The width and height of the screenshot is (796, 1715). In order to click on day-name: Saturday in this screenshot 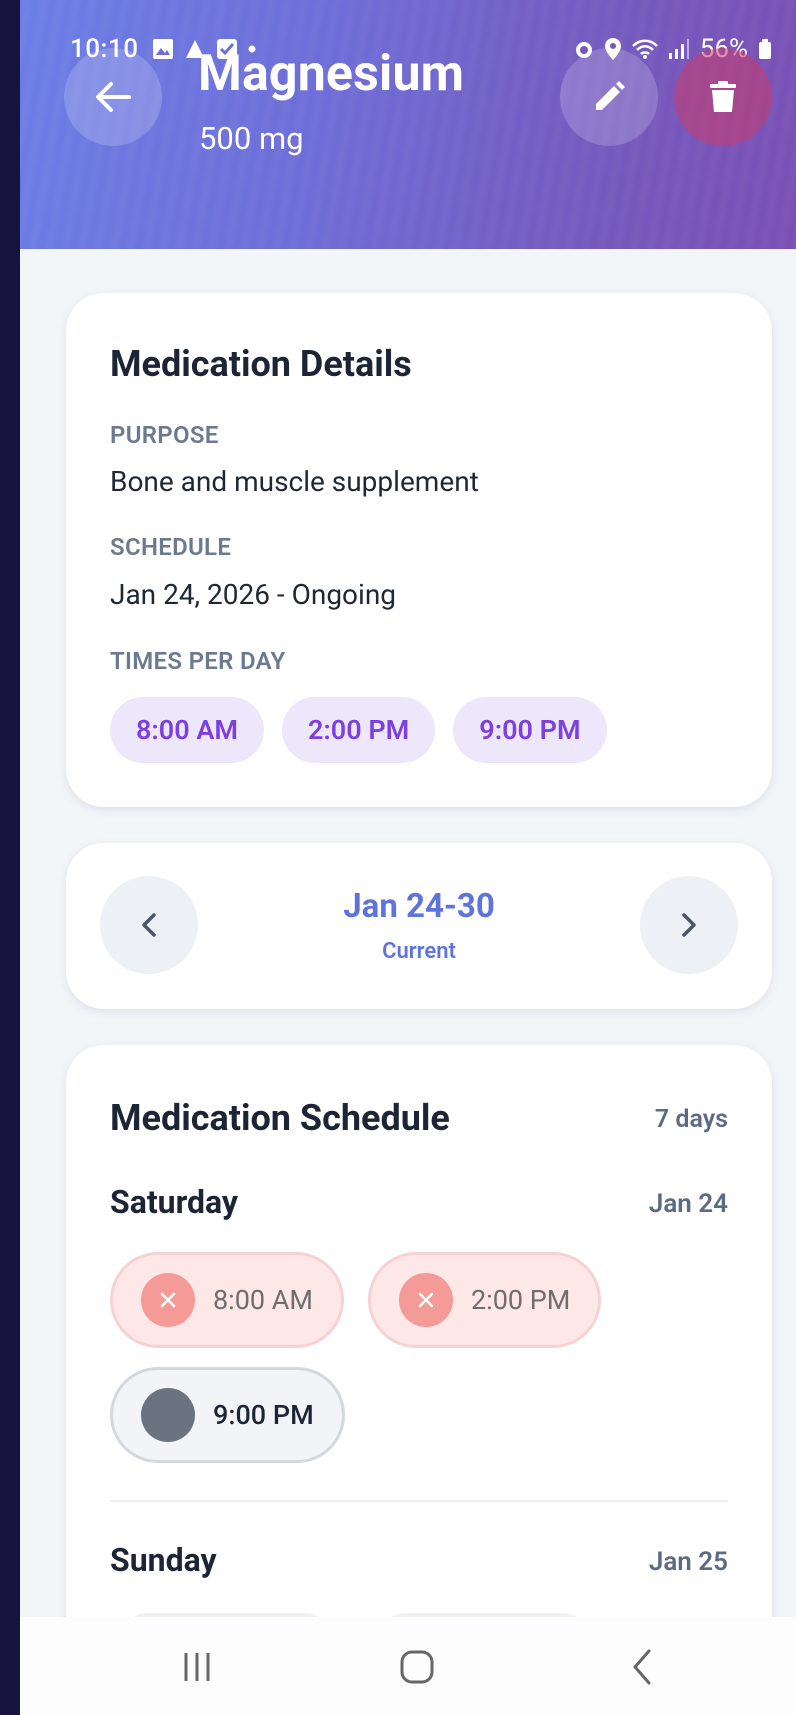, I will do `click(174, 1202)`.